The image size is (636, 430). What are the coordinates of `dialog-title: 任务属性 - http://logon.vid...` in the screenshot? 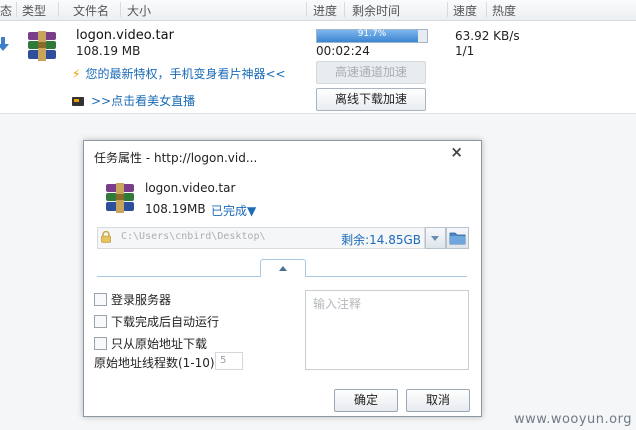 It's located at (176, 158).